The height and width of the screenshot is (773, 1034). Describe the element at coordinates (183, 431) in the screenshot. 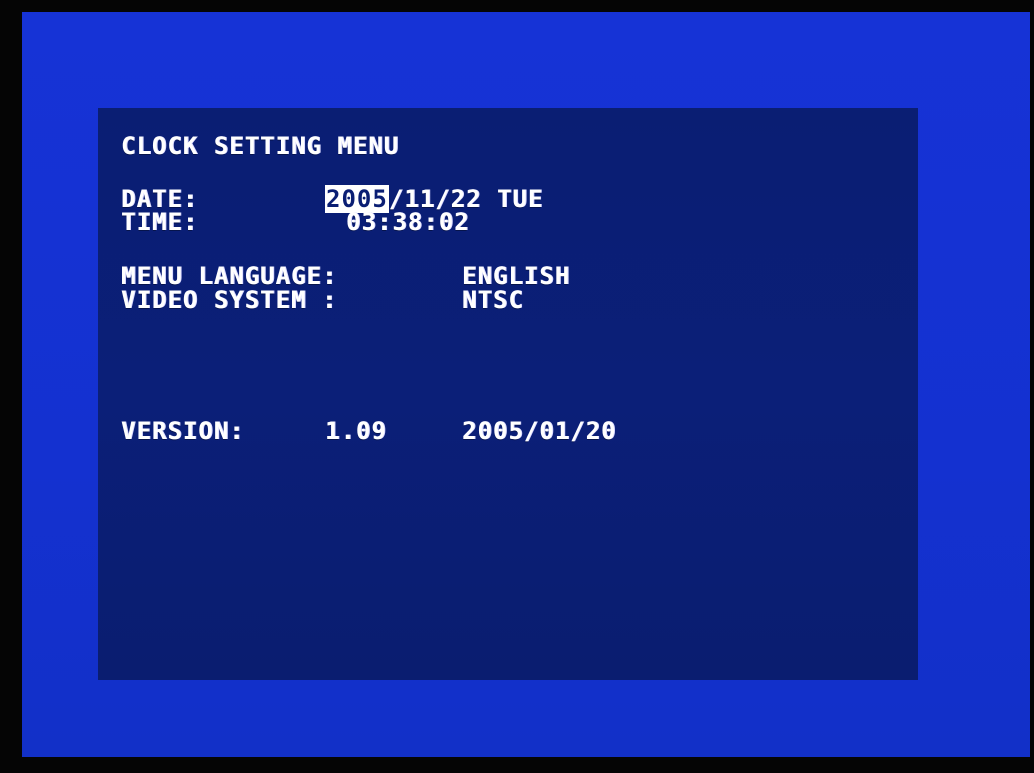

I see `version-label: VERSION:` at that location.